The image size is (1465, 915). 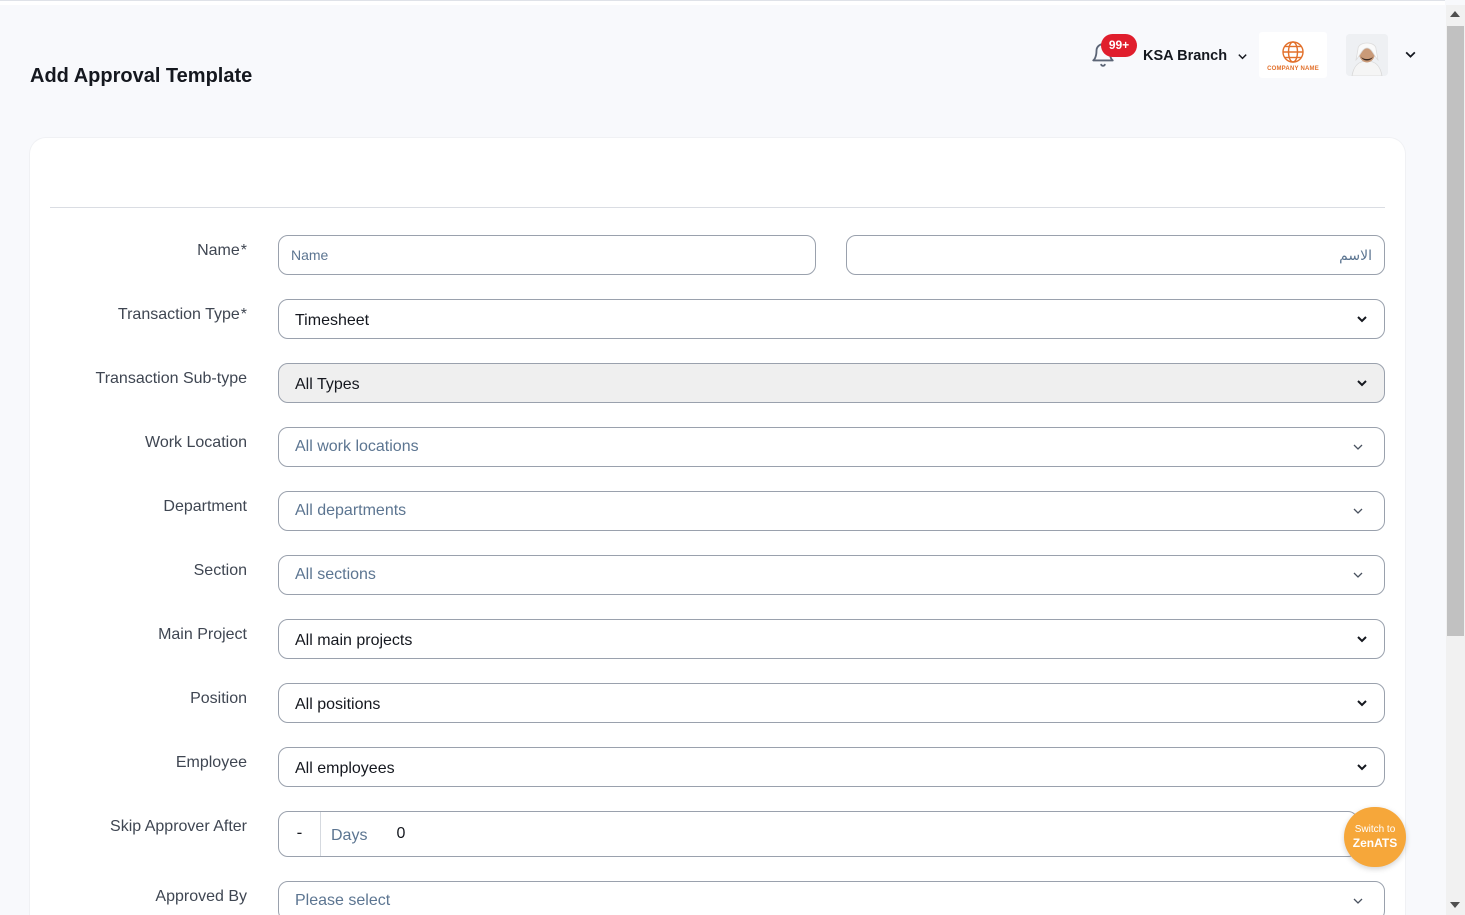 What do you see at coordinates (831, 575) in the screenshot?
I see `section-select: All sections` at bounding box center [831, 575].